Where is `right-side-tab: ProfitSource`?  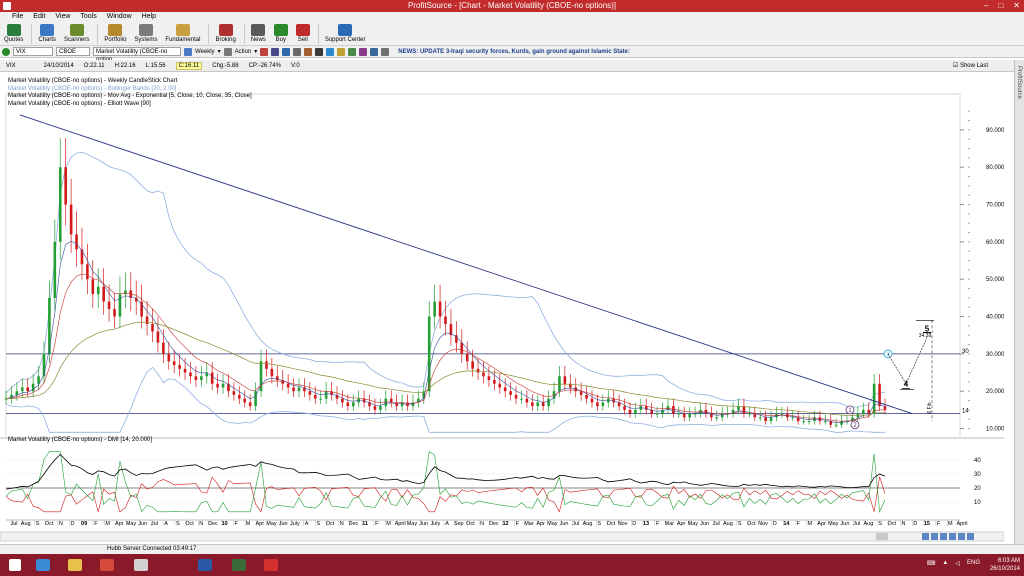 right-side-tab: ProfitSource is located at coordinates (1019, 302).